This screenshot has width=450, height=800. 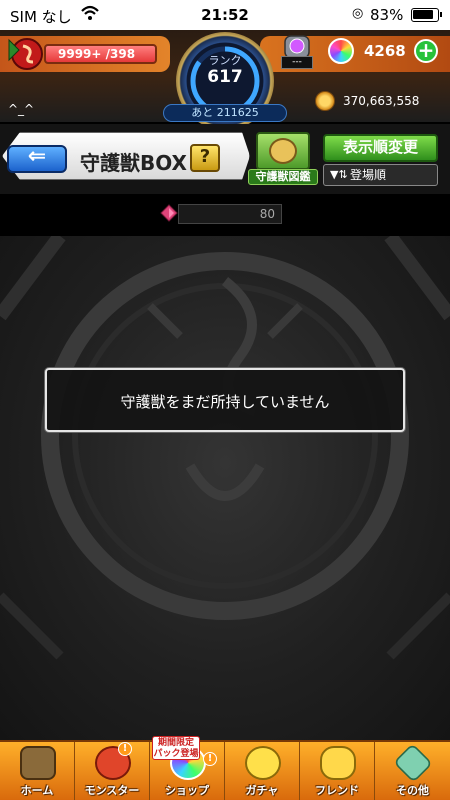 I want to click on orb-count: 4268, so click(x=385, y=51).